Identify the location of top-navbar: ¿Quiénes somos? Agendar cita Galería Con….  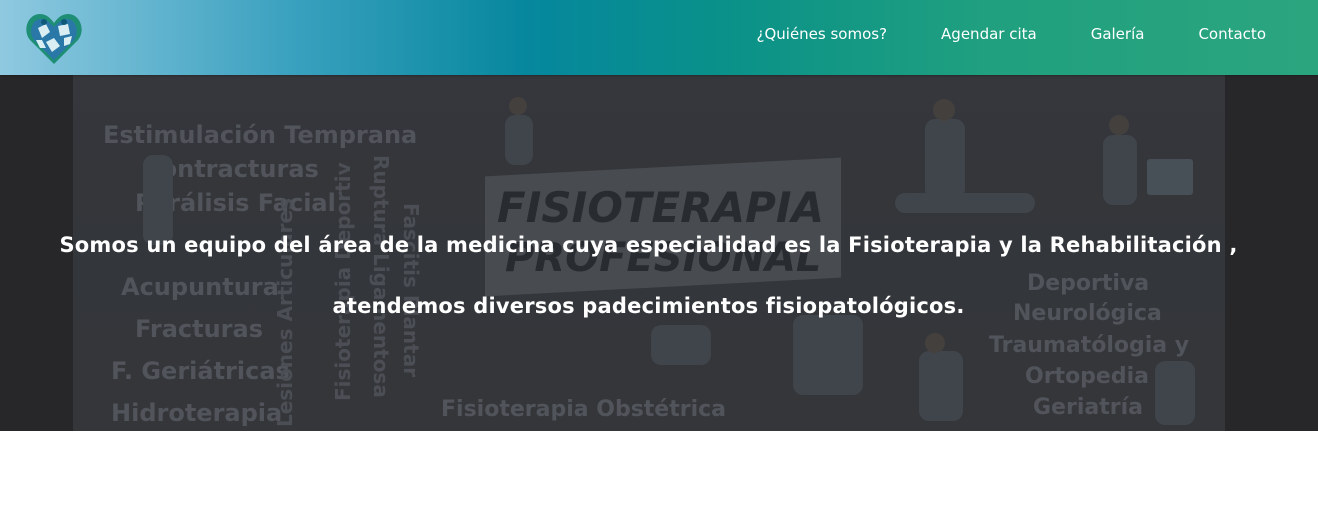
(659, 37).